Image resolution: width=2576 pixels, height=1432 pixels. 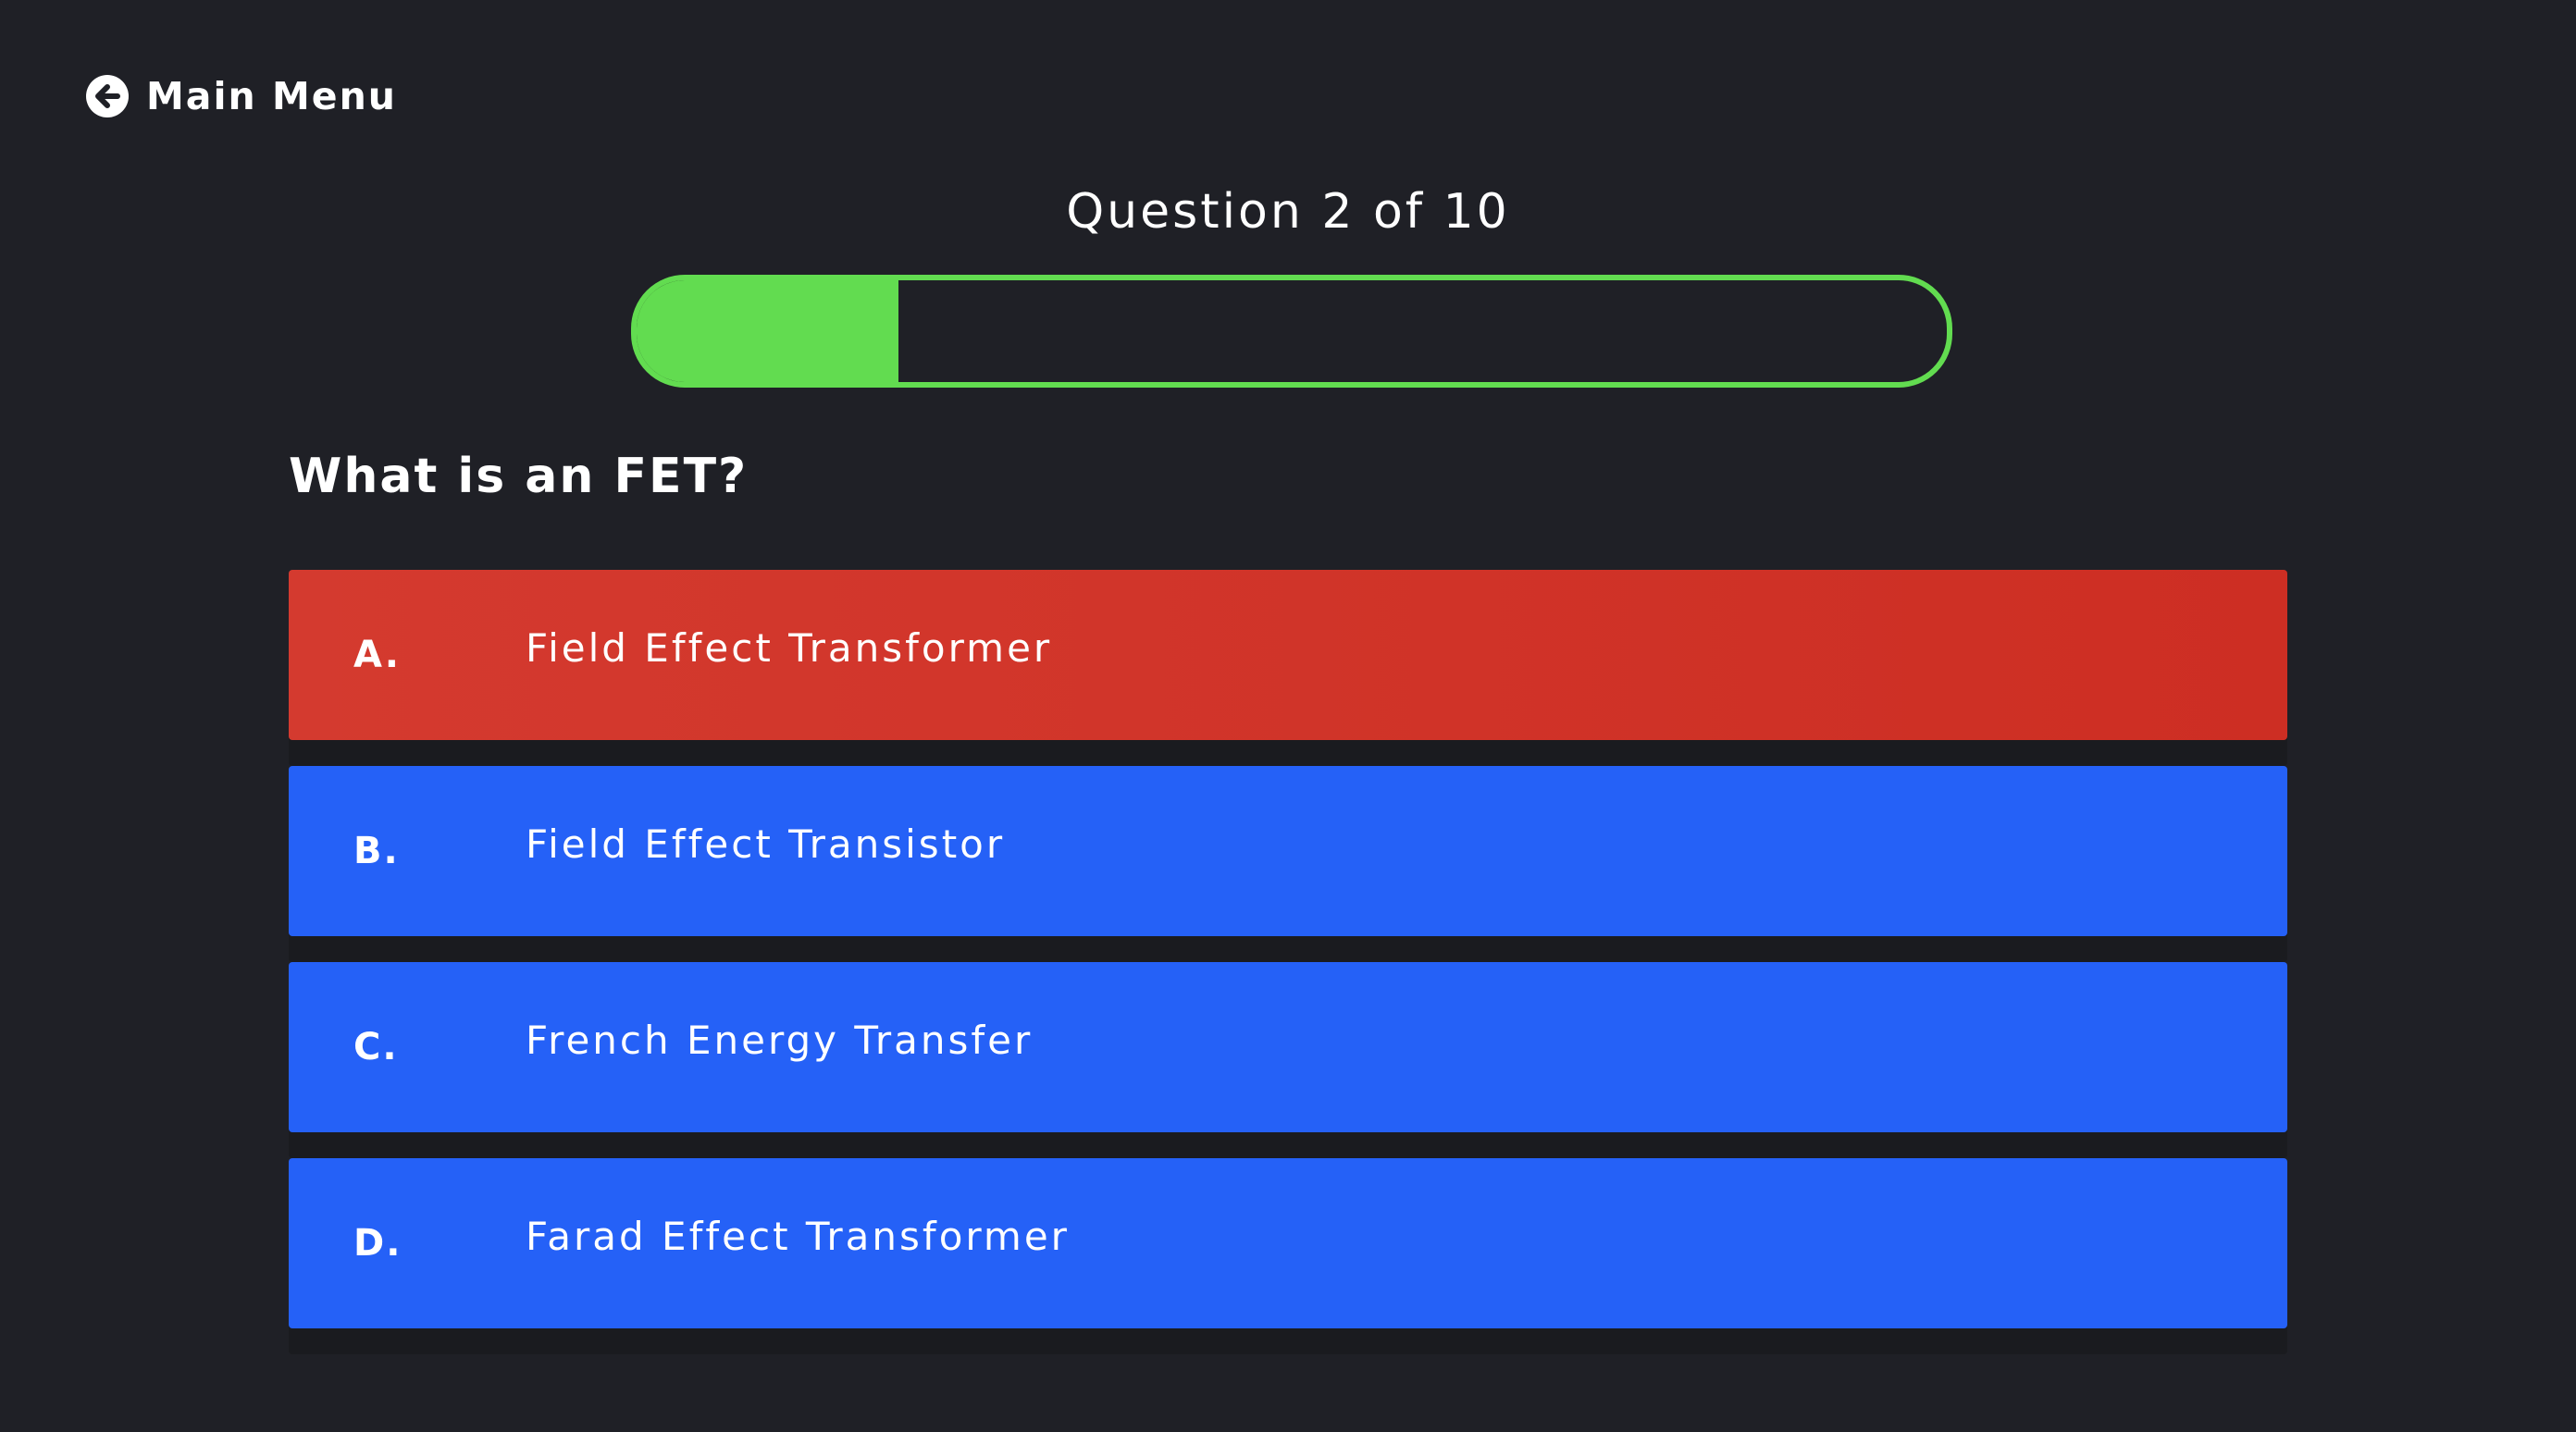 I want to click on answer-letter: B., so click(x=377, y=851).